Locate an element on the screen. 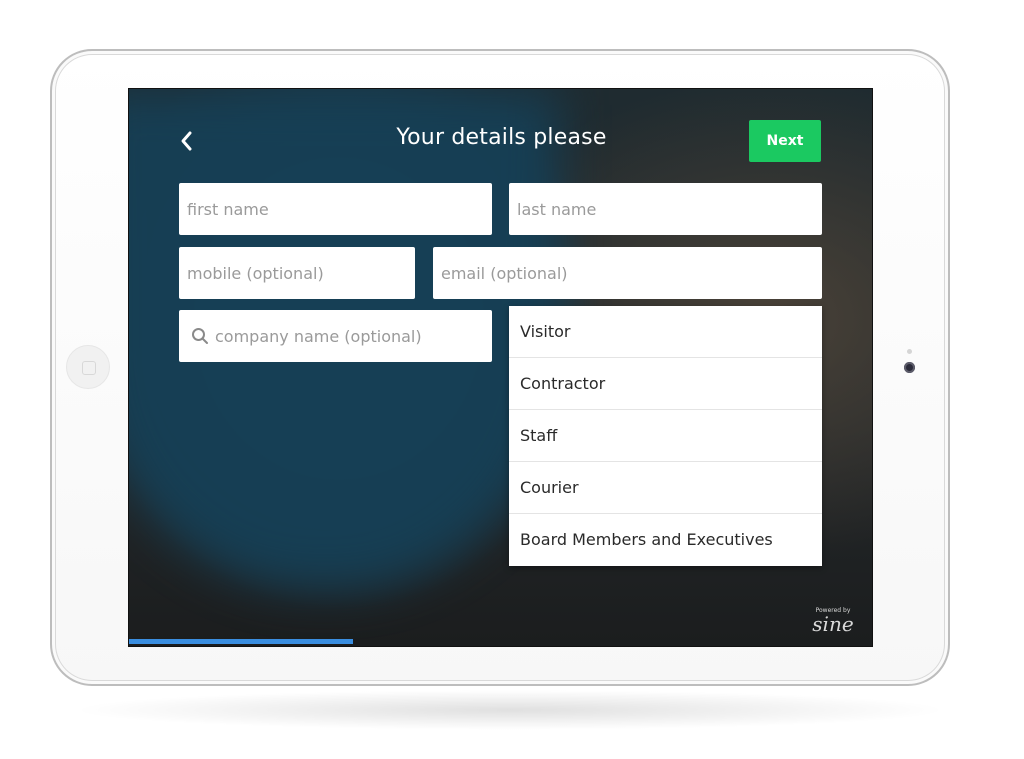 This screenshot has width=1024, height=759. option-visitor: Visitor is located at coordinates (665, 332).